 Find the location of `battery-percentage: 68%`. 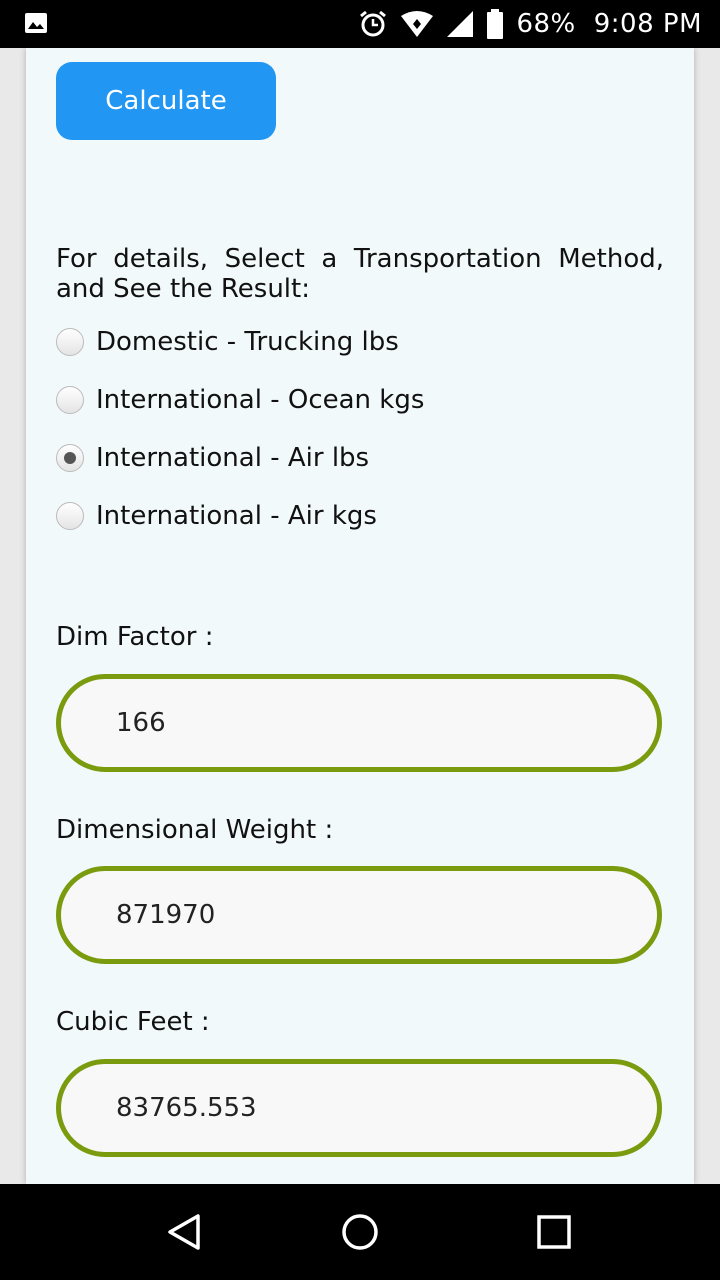

battery-percentage: 68% is located at coordinates (546, 24).